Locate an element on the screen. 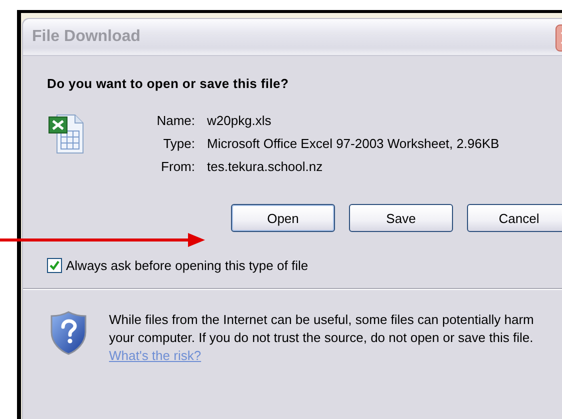  shield-question-icon is located at coordinates (68, 333).